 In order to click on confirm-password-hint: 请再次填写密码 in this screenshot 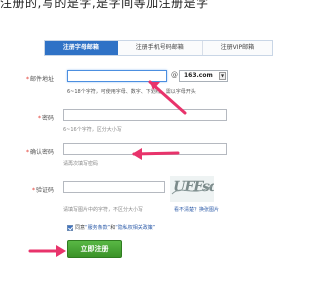, I will do `click(81, 164)`.